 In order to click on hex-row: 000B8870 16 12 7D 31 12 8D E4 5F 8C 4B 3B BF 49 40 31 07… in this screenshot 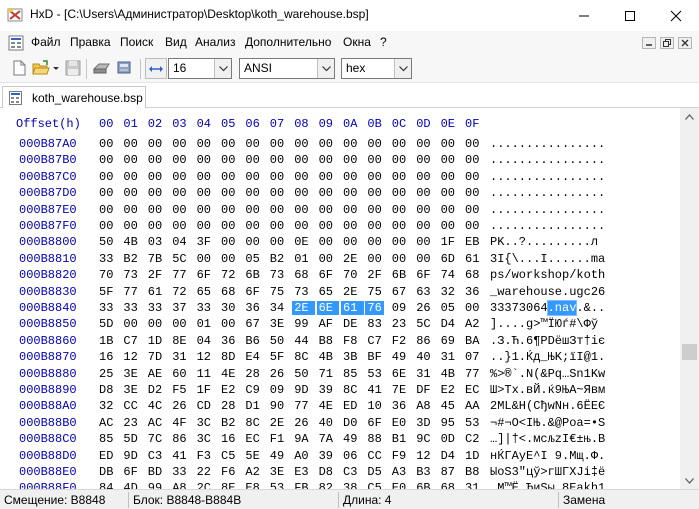, I will do `click(340, 358)`.